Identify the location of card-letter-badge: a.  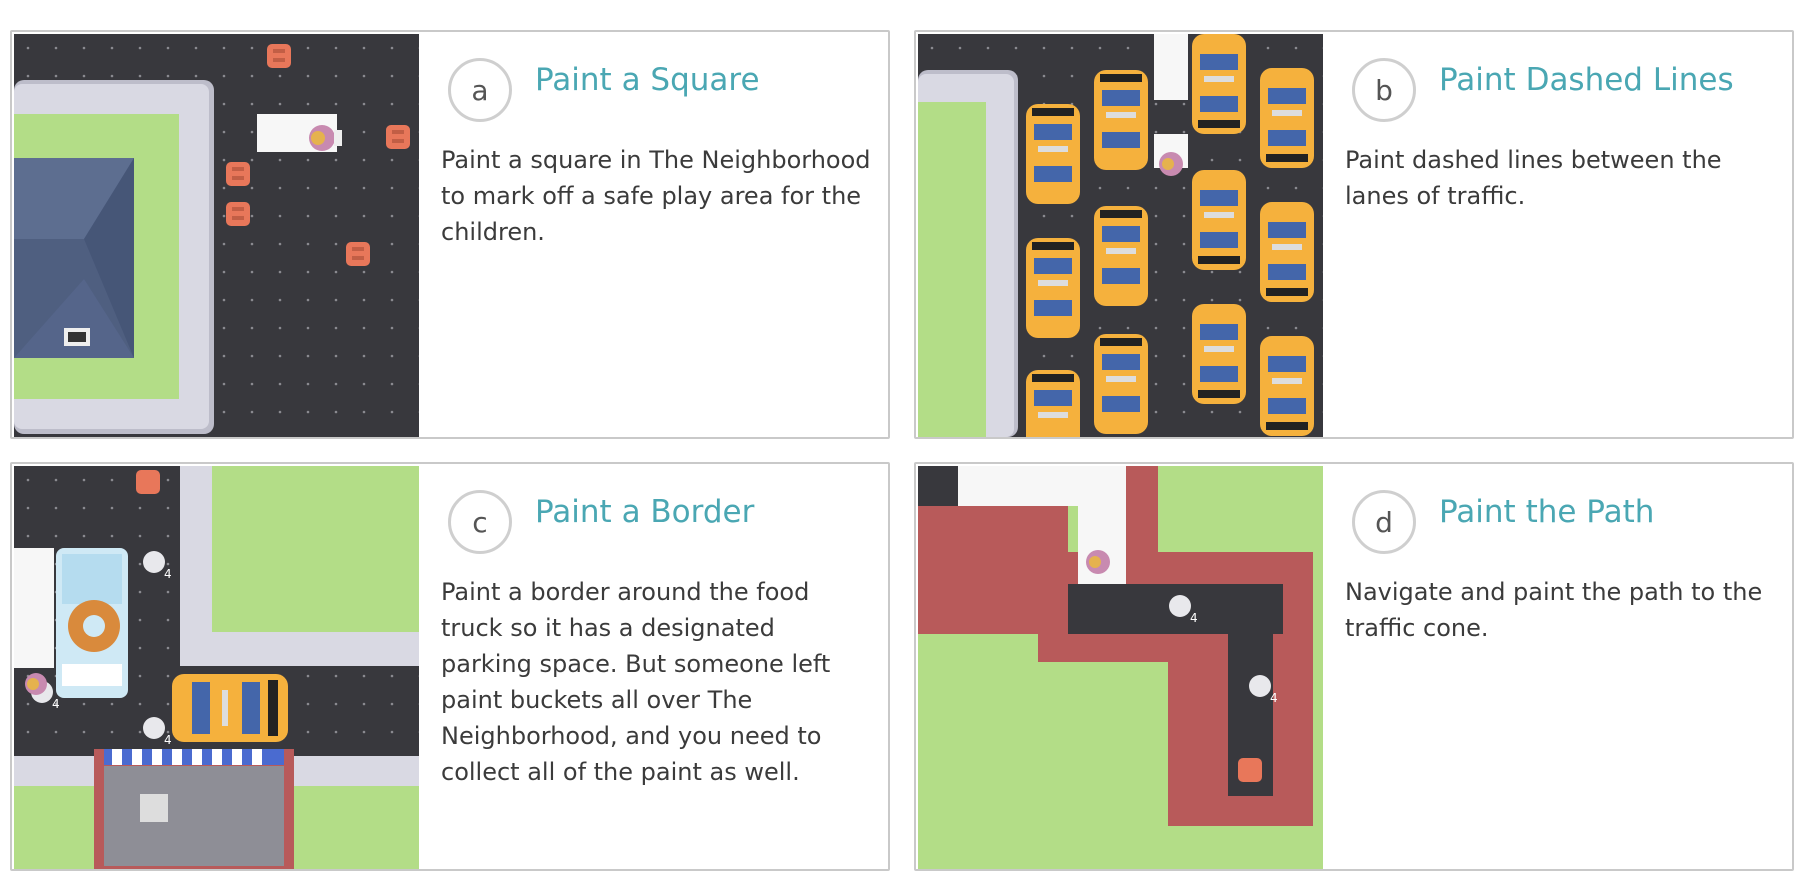
(480, 90).